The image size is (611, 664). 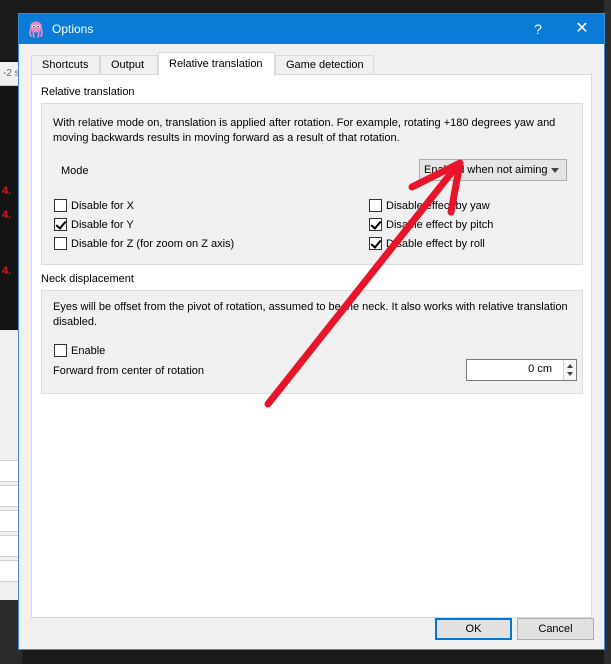 I want to click on tab-relative-translation: Relative translation, so click(x=216, y=64).